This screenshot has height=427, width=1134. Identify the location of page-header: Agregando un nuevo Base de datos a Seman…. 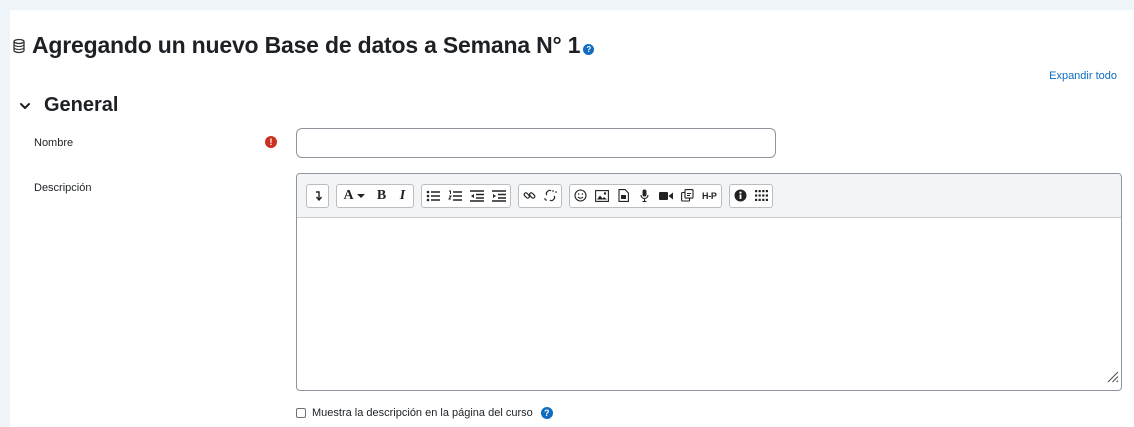
(303, 45).